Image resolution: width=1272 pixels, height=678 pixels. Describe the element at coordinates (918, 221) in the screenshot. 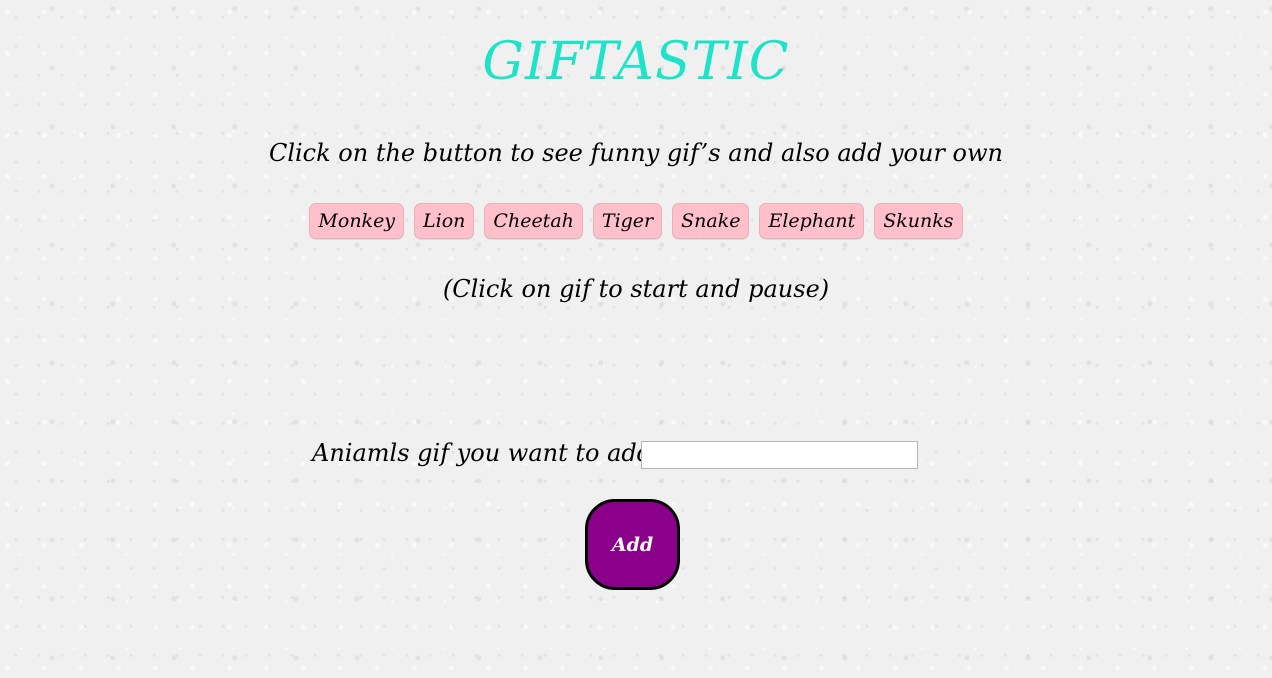

I see `animal-button-skunks: Skunks` at that location.